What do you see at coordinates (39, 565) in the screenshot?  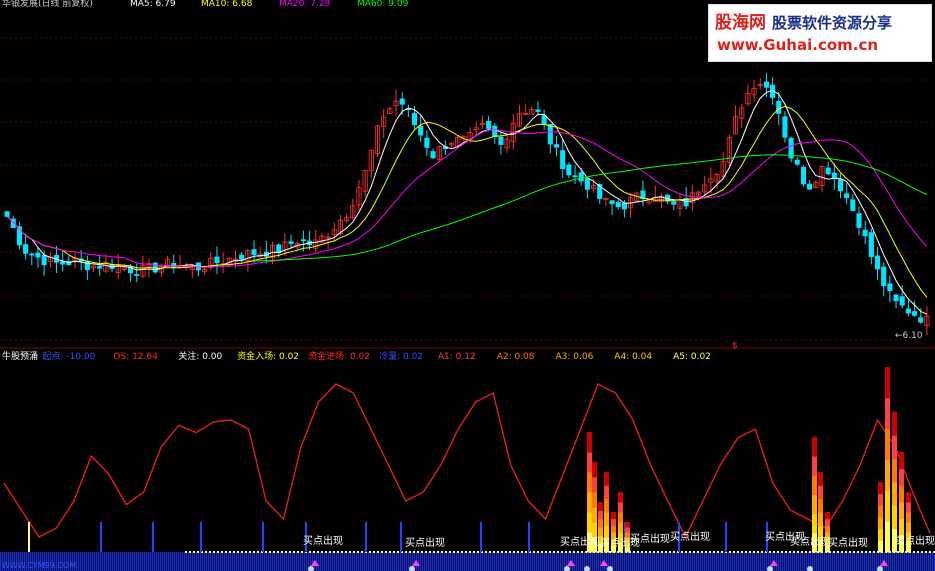 I see `bottom-watermark: WWW.CYM99.COM` at bounding box center [39, 565].